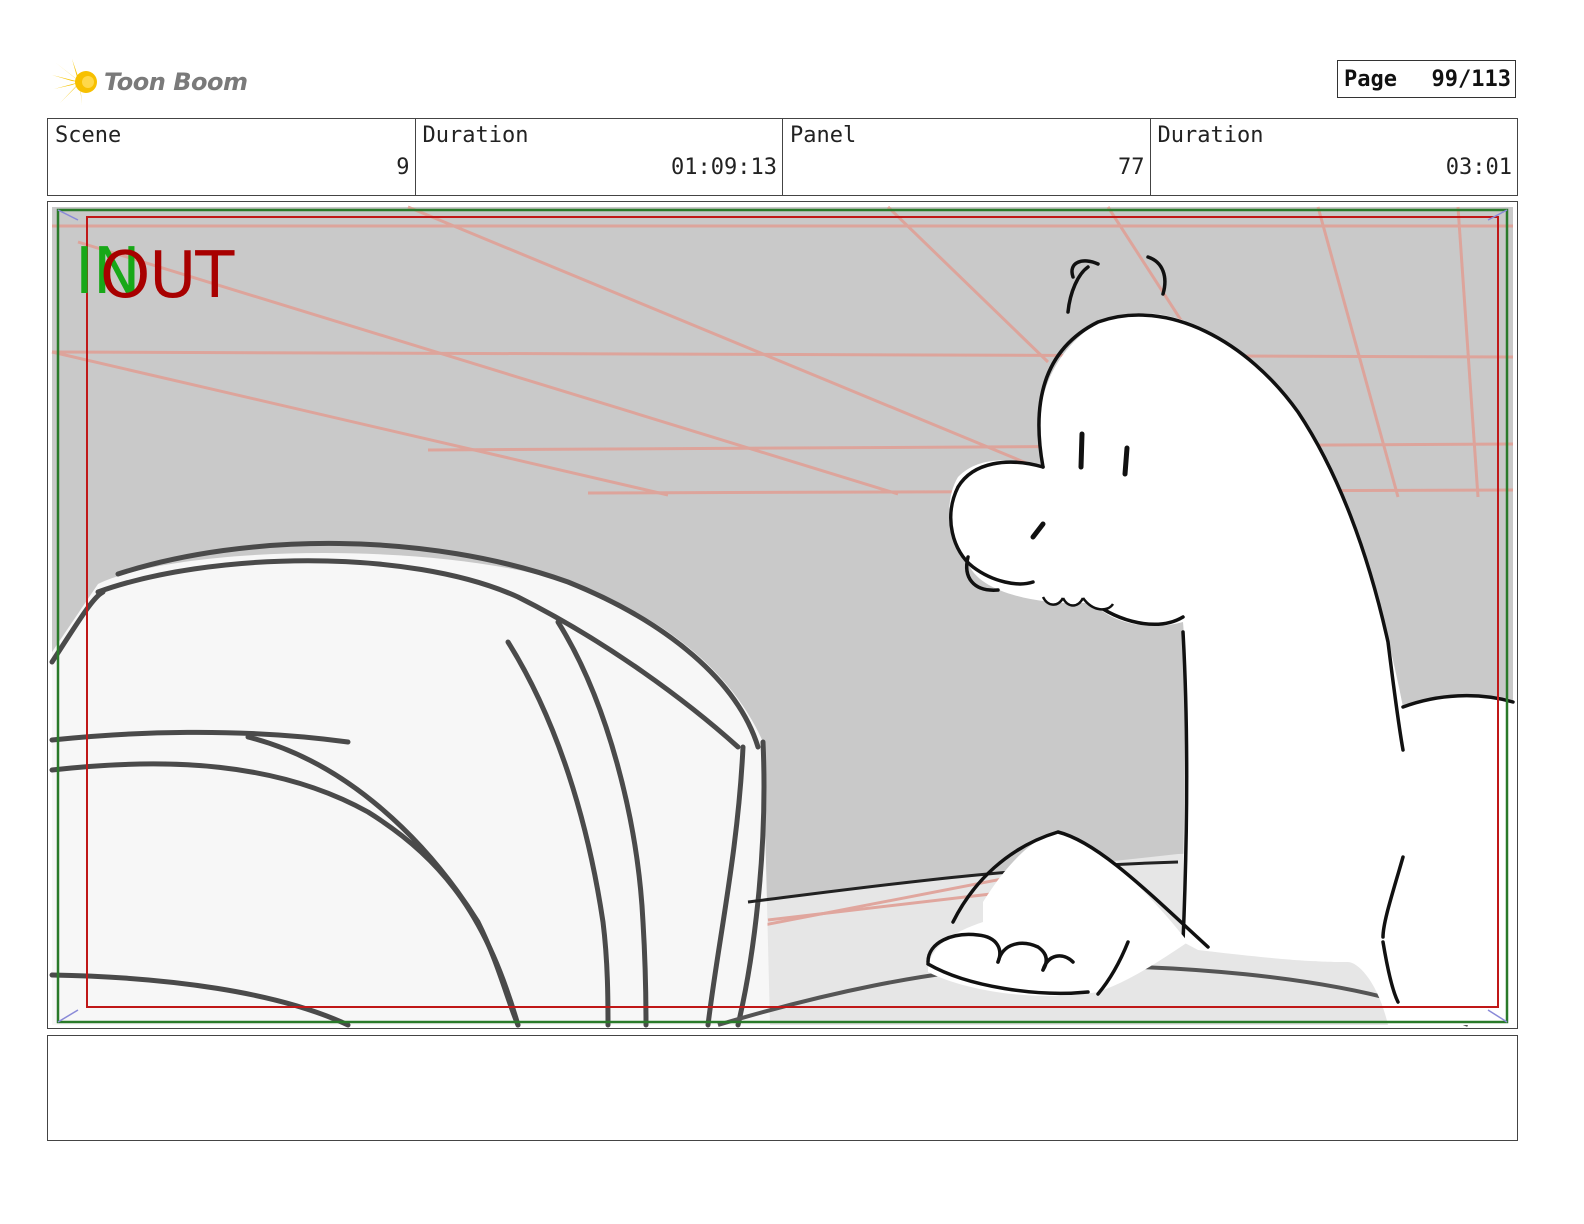 The width and height of the screenshot is (1584, 1224). I want to click on panel-duration-value: 03:01, so click(1478, 167).